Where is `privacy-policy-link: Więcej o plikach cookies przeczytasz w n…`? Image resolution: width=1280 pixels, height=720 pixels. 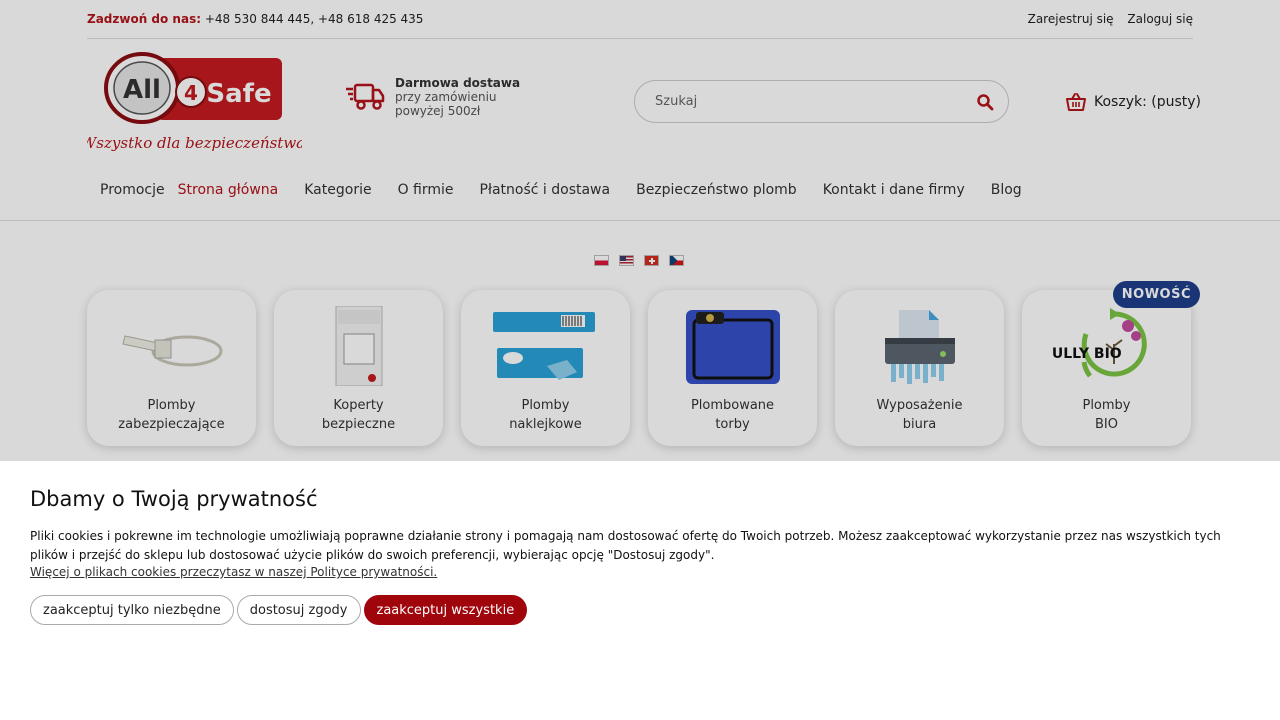 privacy-policy-link: Więcej o plikach cookies przeczytasz w n… is located at coordinates (640, 572).